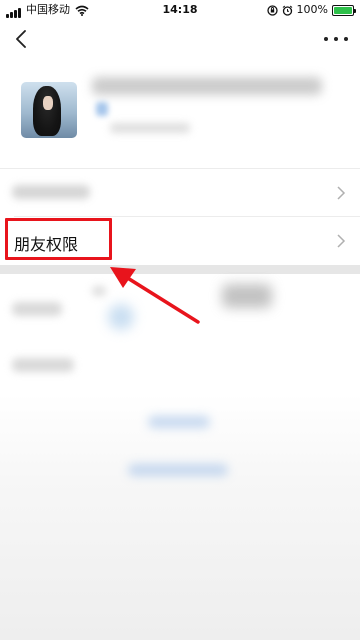 The height and width of the screenshot is (640, 360). What do you see at coordinates (37, 309) in the screenshot?
I see `blurred-moments-label` at bounding box center [37, 309].